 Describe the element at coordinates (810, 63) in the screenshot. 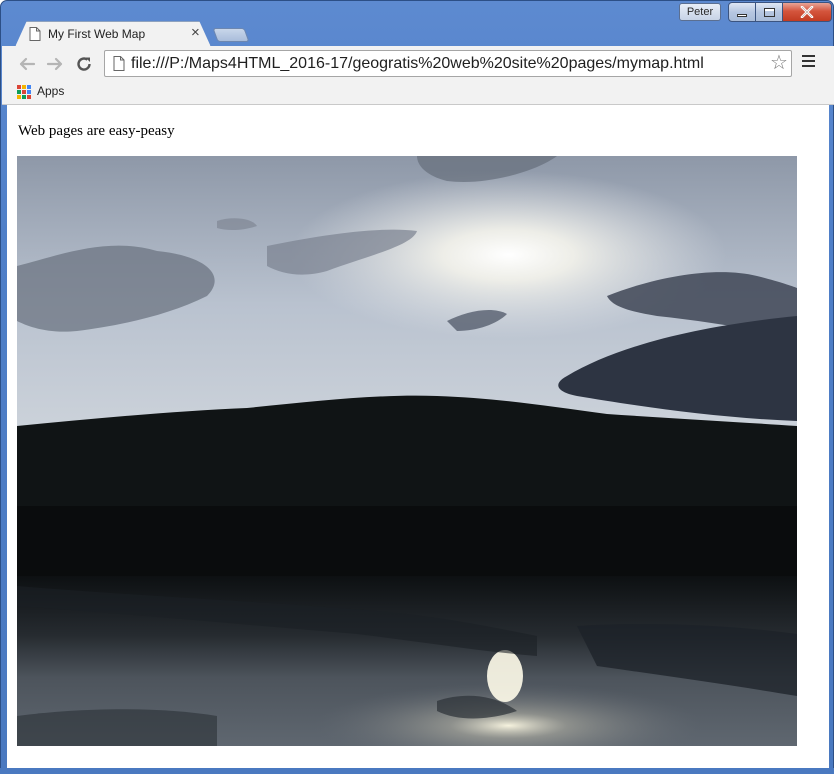

I see `hamburger-menu-icon` at that location.